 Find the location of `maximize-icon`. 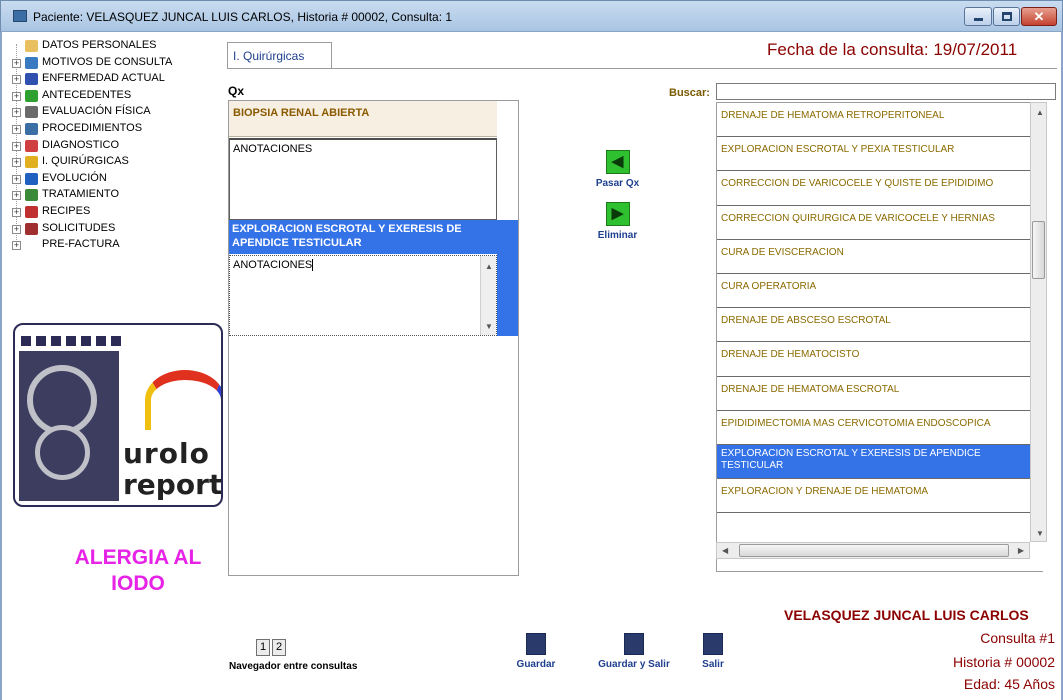

maximize-icon is located at coordinates (1007, 16).